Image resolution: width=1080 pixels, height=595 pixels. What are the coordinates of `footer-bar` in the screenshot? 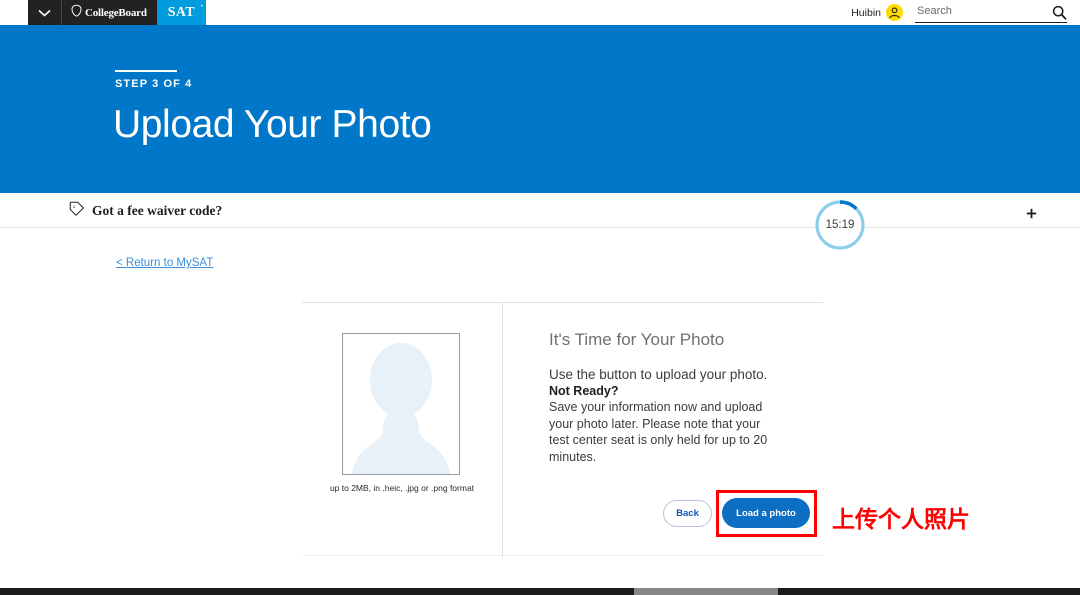 It's located at (540, 591).